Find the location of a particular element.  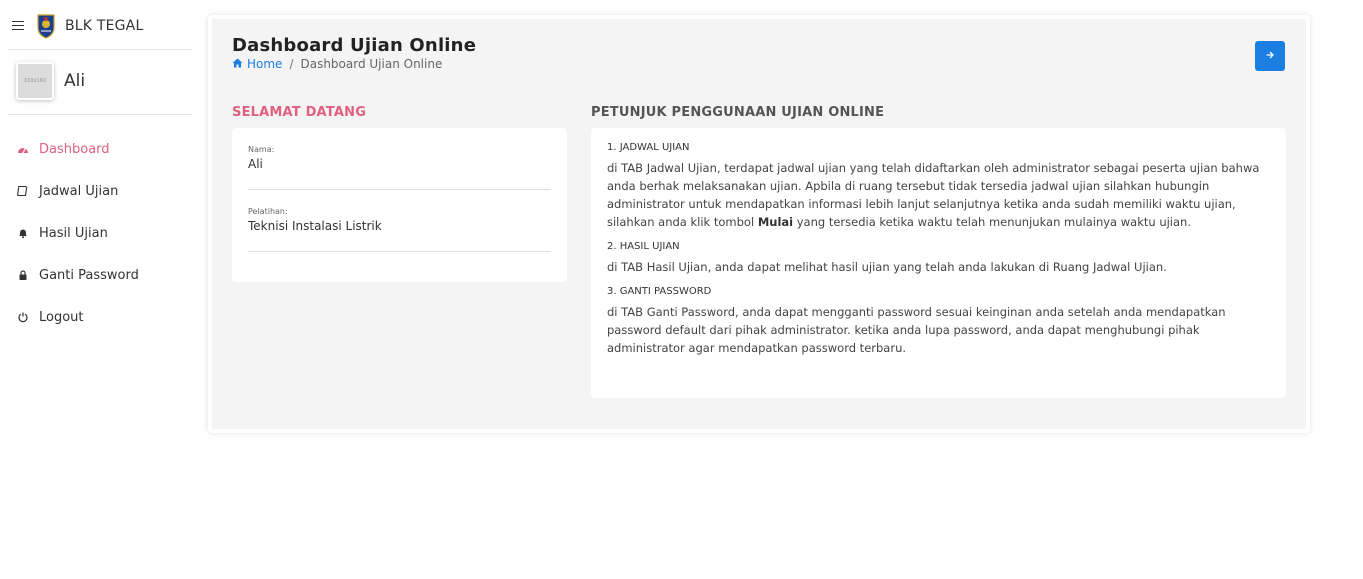

sidebar-item-label: Hasil Ujian is located at coordinates (73, 233).